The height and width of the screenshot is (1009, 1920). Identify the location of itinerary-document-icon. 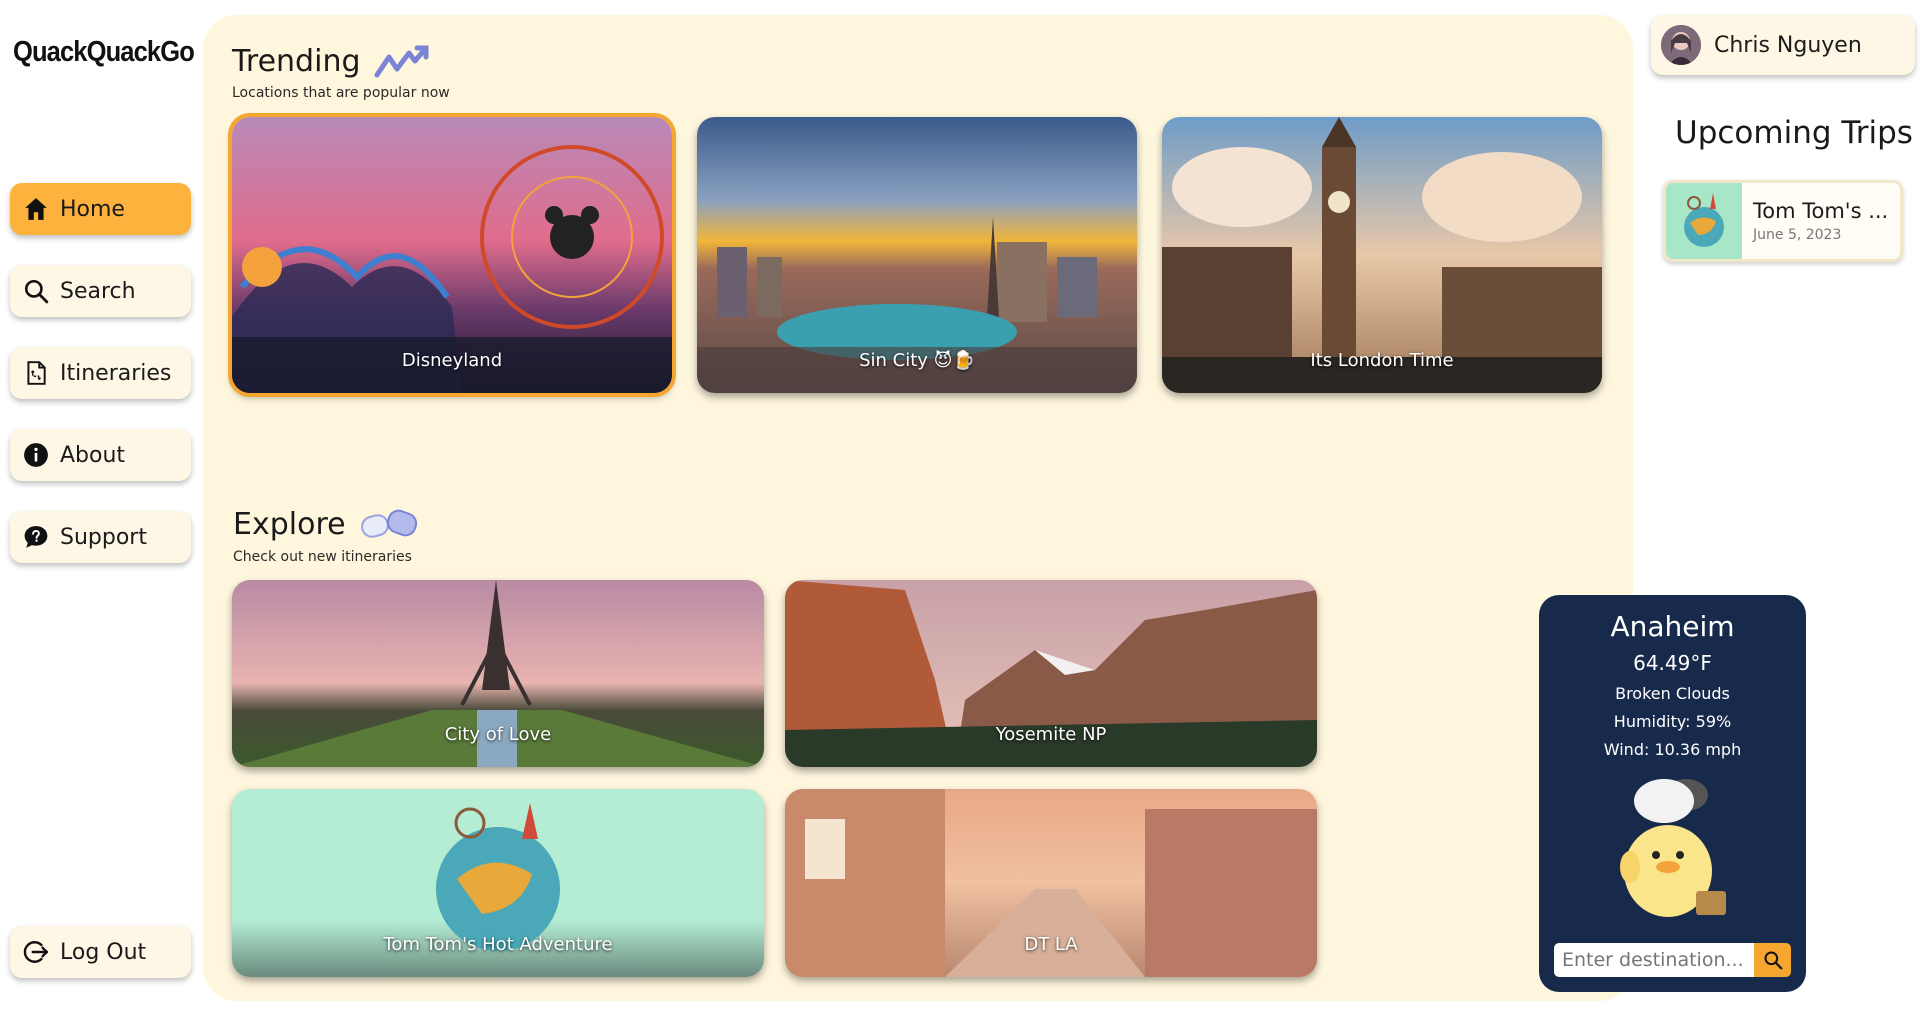
(36, 373).